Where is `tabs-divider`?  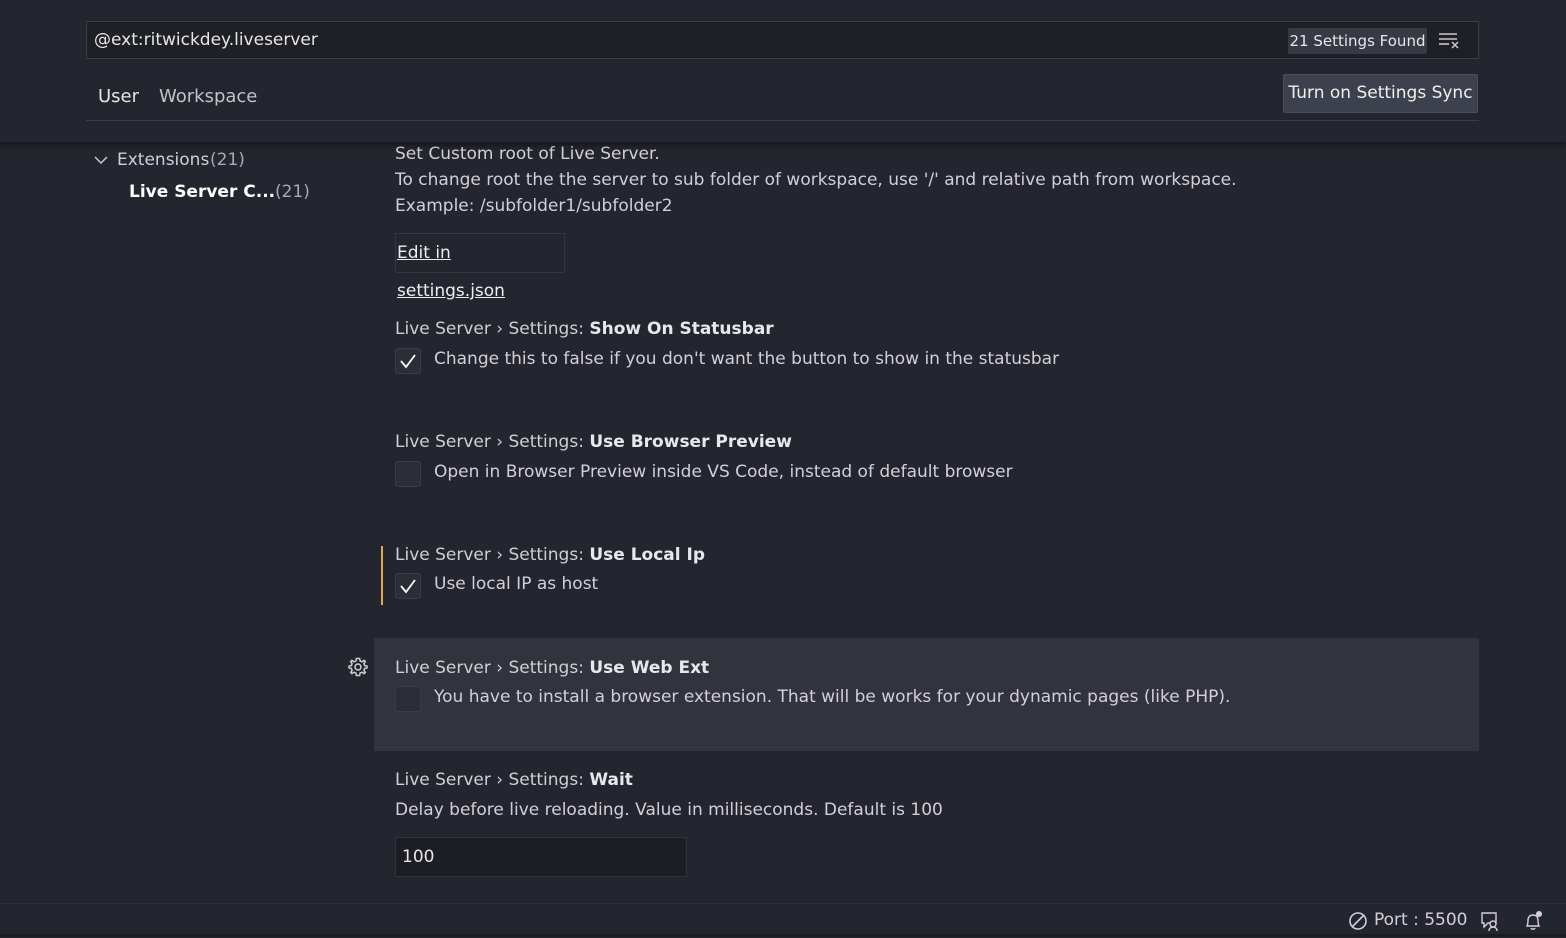
tabs-divider is located at coordinates (782, 120).